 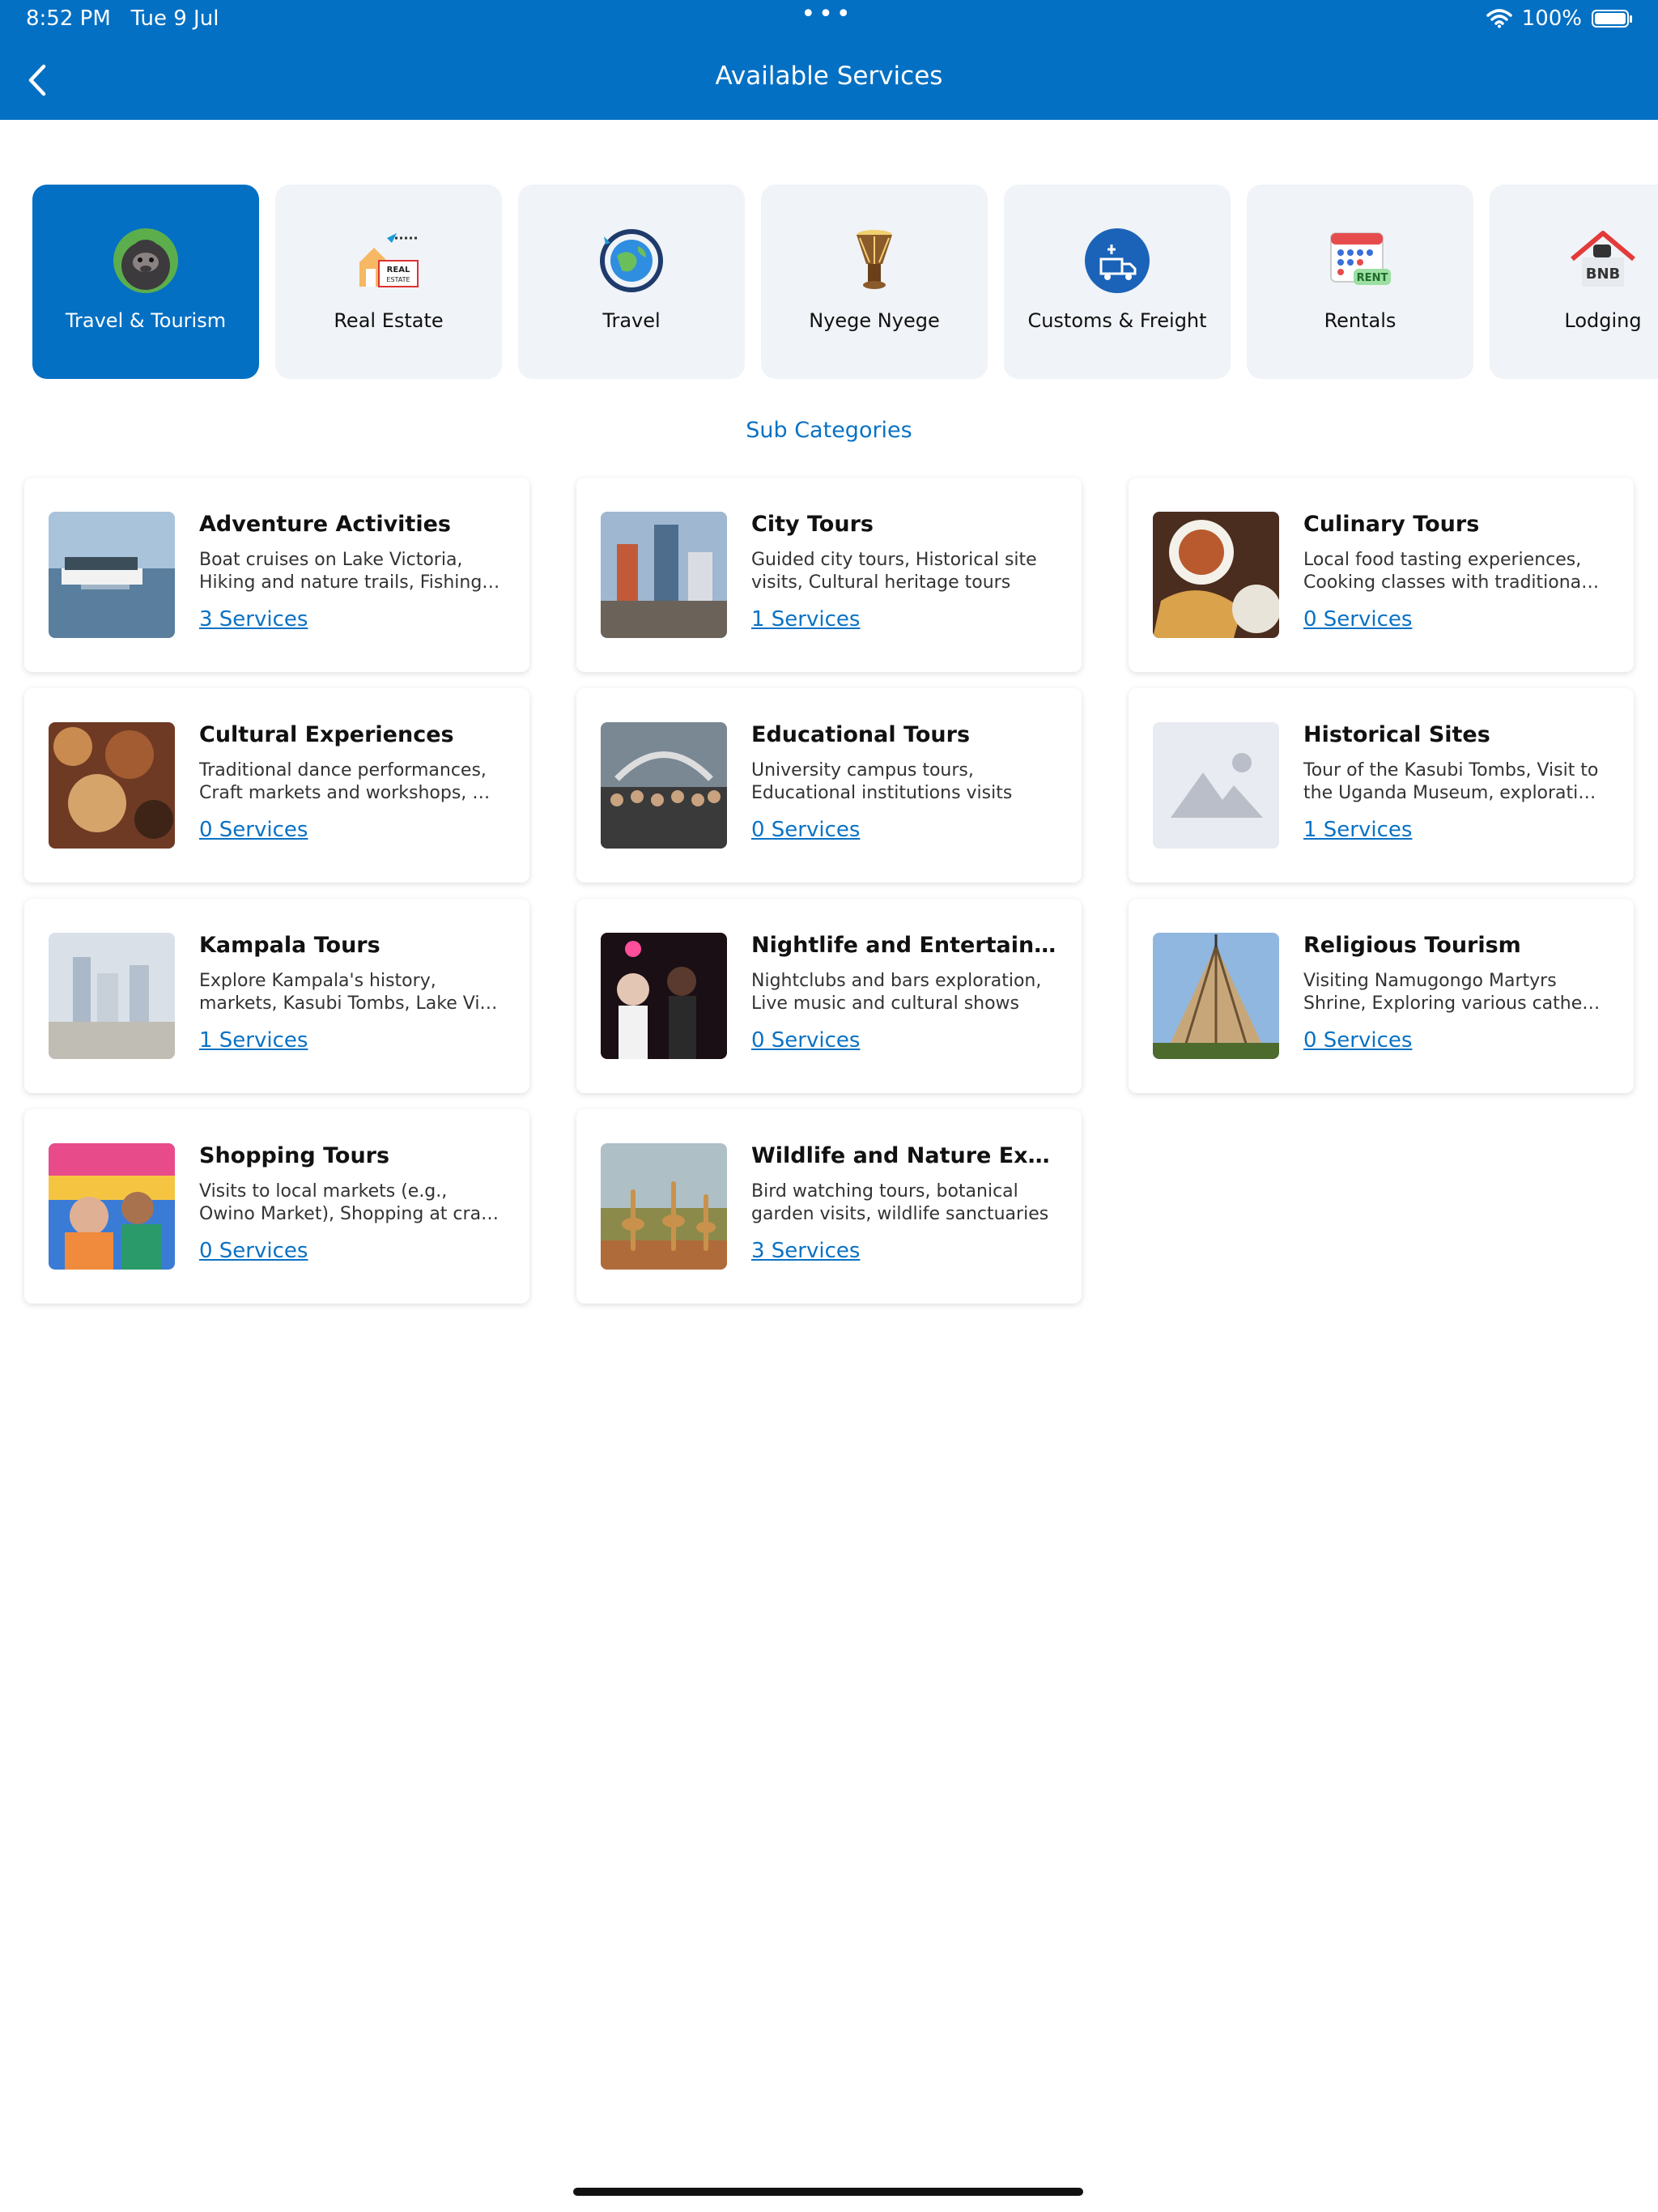 I want to click on category-customs-freight: Customs & Freight, so click(x=1117, y=282).